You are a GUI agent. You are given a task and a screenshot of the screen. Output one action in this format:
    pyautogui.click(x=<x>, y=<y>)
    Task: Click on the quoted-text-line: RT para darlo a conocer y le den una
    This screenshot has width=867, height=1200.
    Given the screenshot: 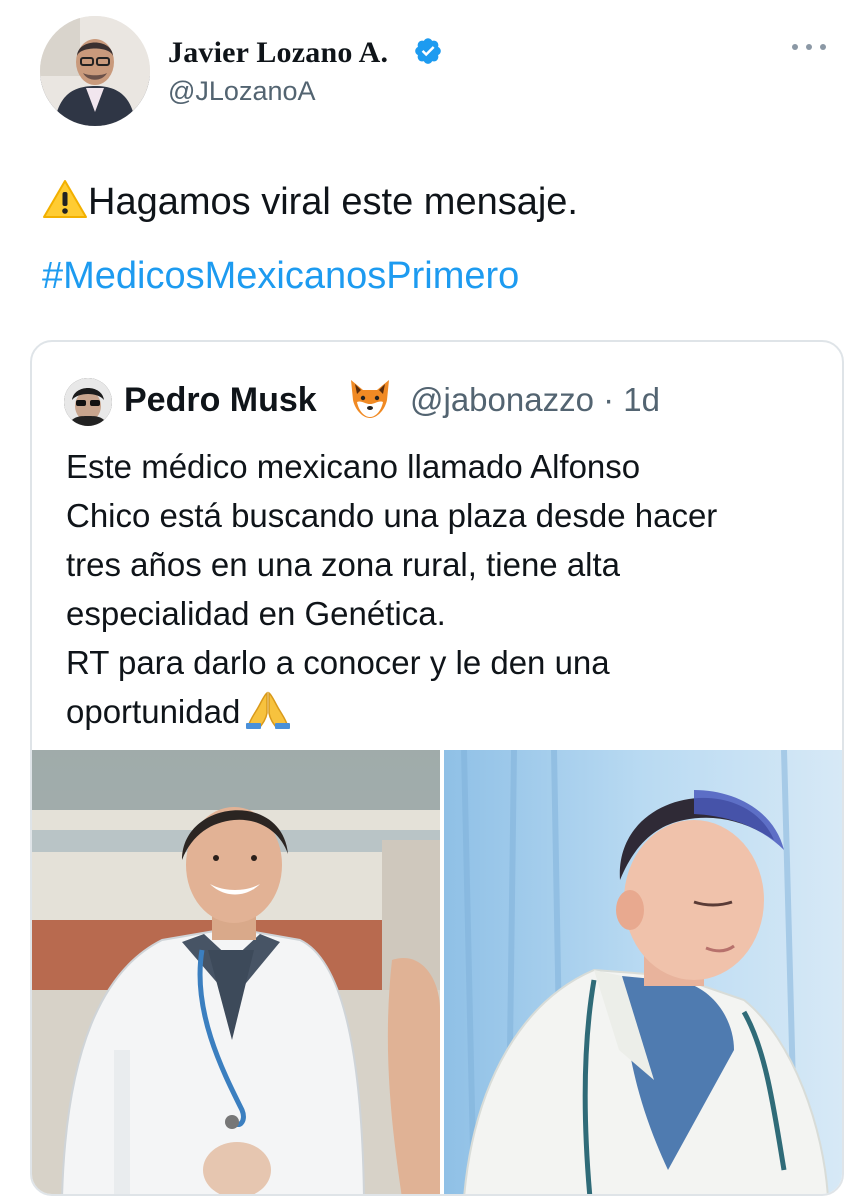 What is the action you would take?
    pyautogui.click(x=338, y=662)
    